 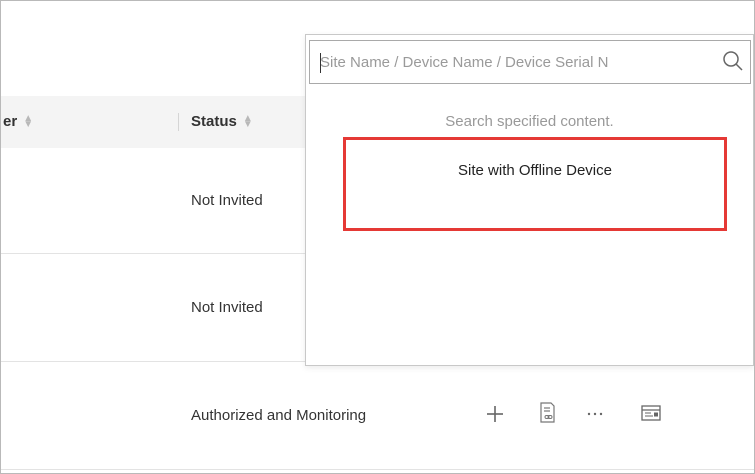 What do you see at coordinates (495, 414) in the screenshot?
I see `plus-icon` at bounding box center [495, 414].